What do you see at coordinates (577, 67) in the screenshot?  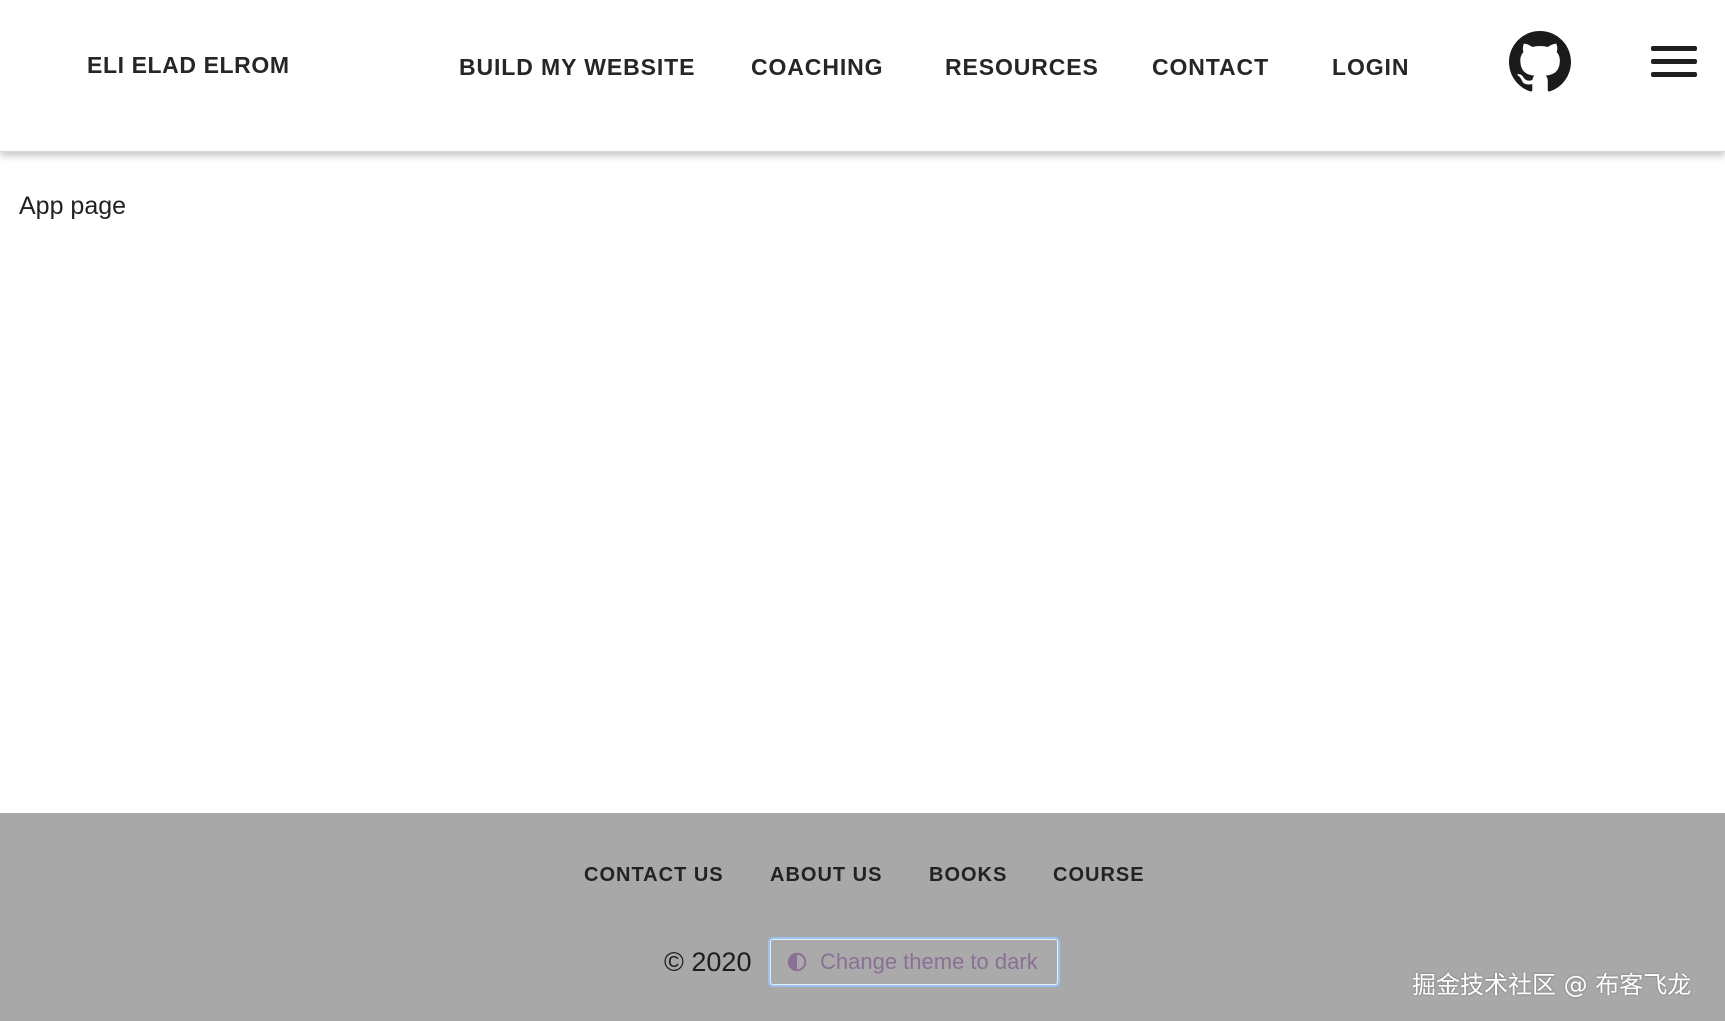 I see `nav-build-my-website: BUILD MY WEBSITE` at bounding box center [577, 67].